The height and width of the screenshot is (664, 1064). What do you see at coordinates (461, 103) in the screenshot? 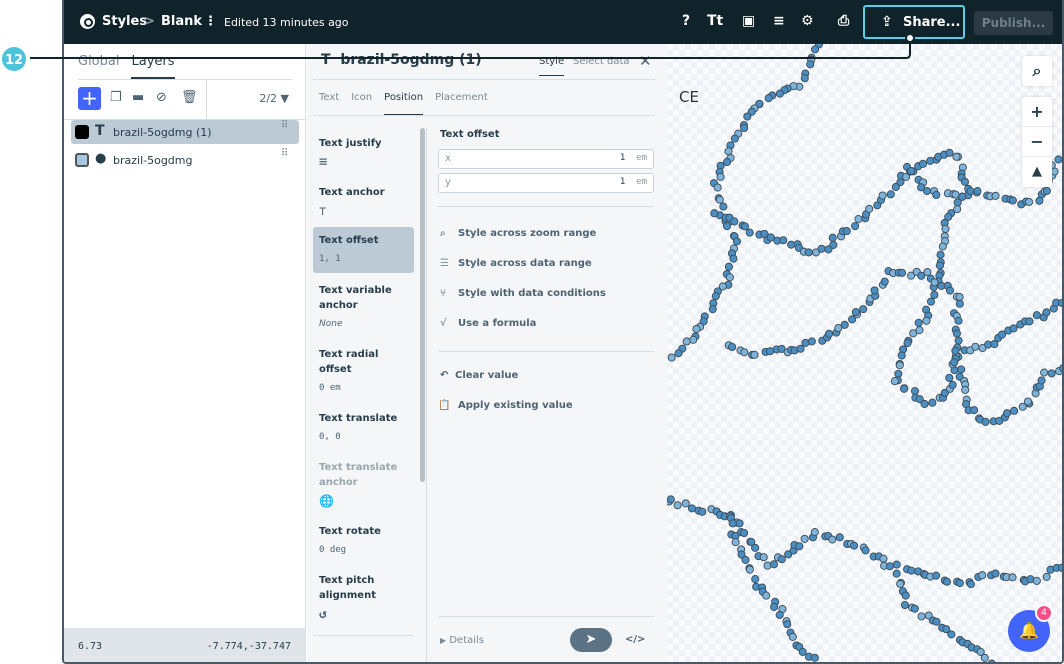
I see `tab-placement: Placement` at bounding box center [461, 103].